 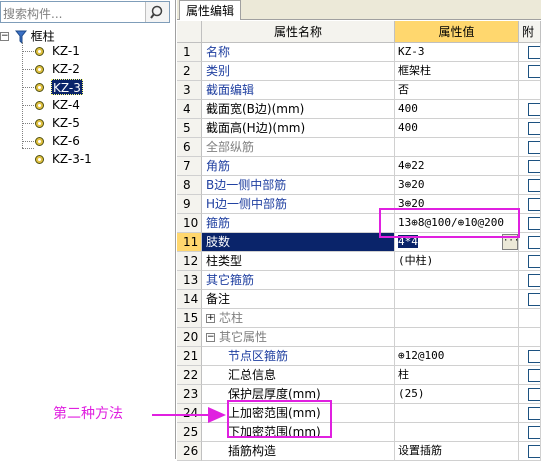 I want to click on tree-root-label: 框柱, so click(x=42, y=36).